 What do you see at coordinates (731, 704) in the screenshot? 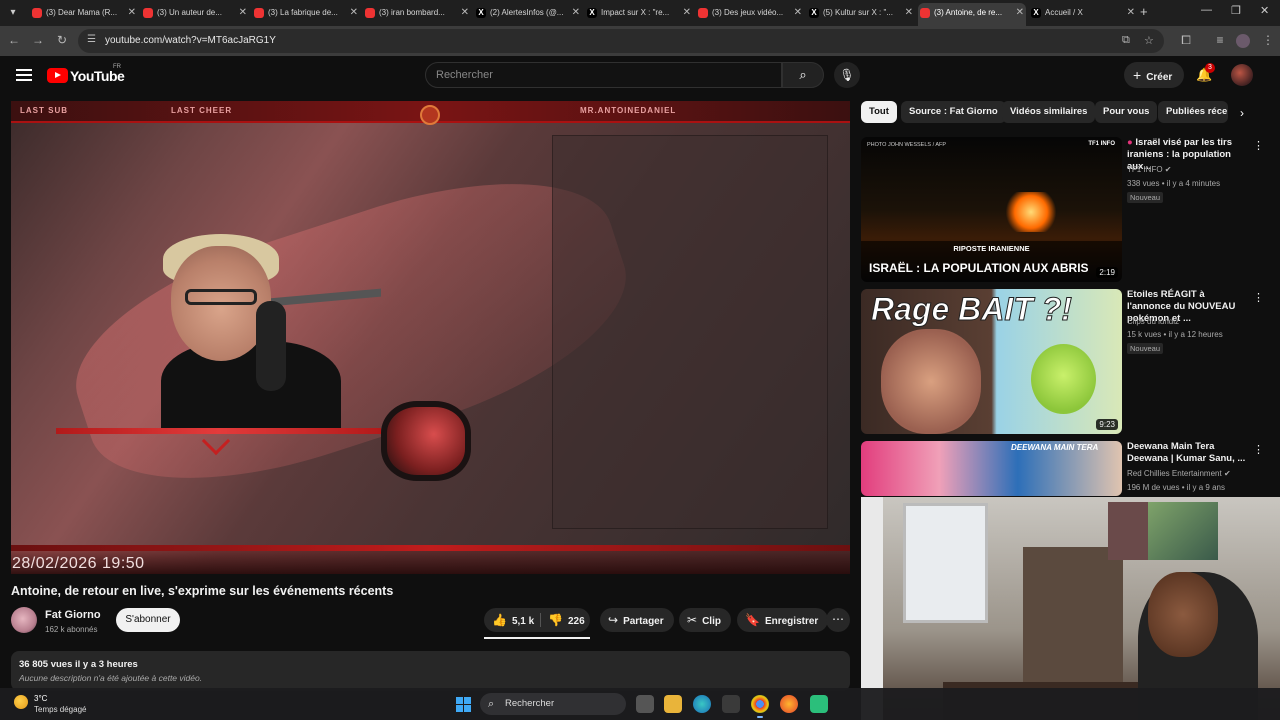
I see `store-icon` at bounding box center [731, 704].